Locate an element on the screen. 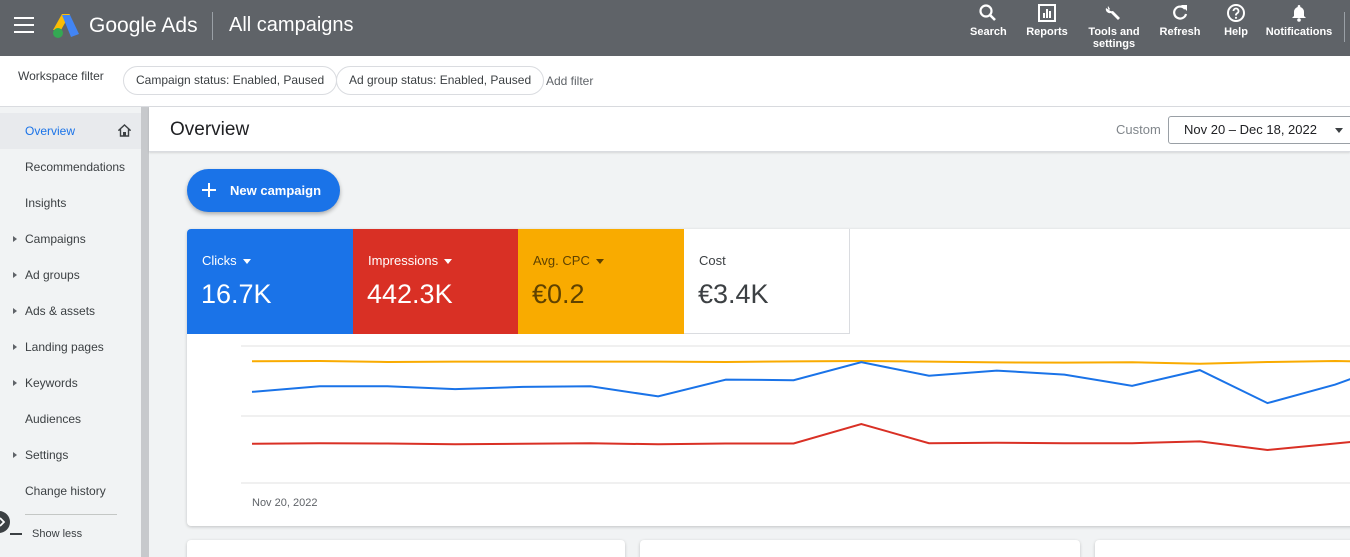  page-heading: All campaigns is located at coordinates (291, 25).